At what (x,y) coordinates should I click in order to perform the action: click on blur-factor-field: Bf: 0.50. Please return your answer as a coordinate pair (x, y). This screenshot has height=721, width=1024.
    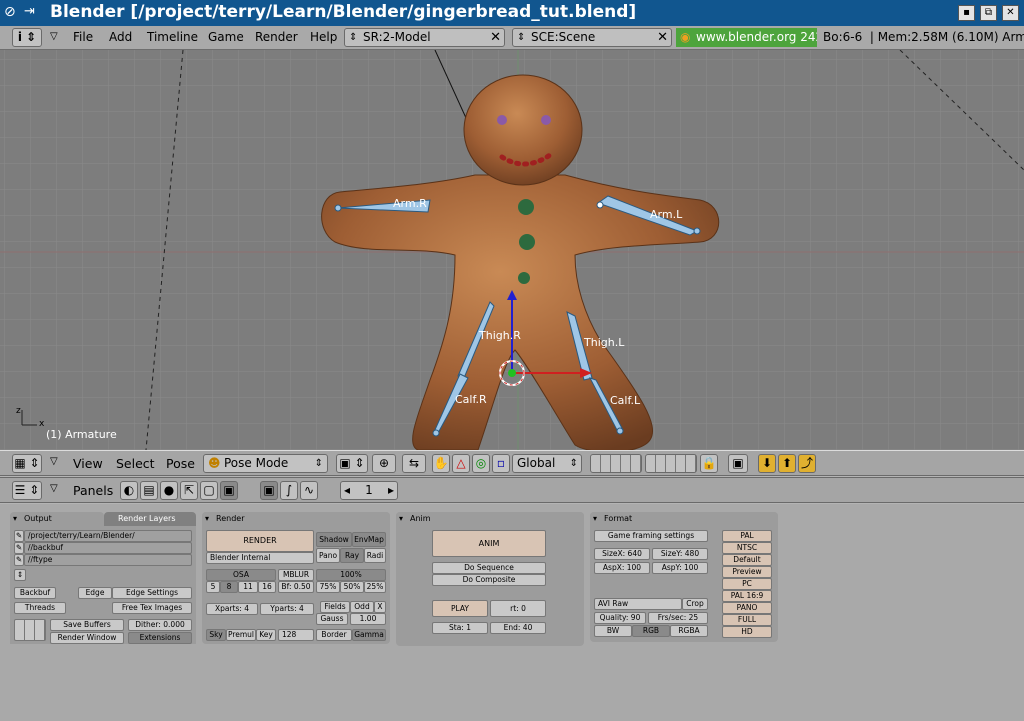
    Looking at the image, I should click on (296, 587).